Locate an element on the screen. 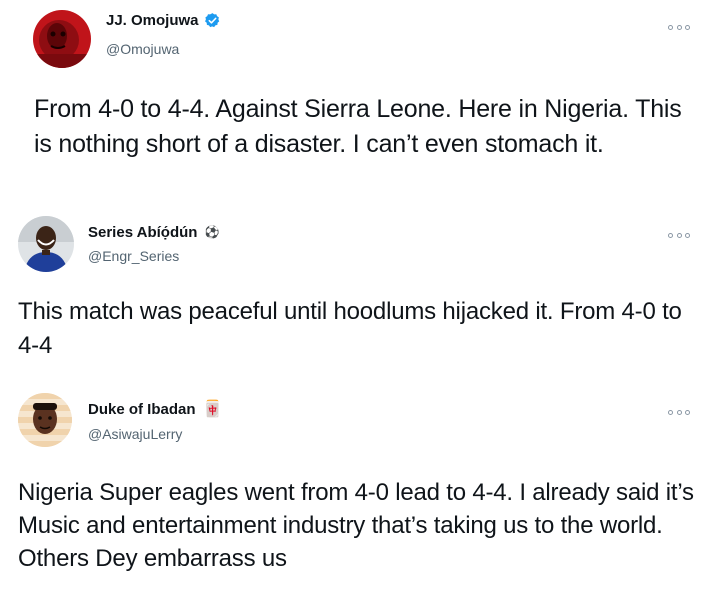 This screenshot has height=598, width=708. soccer-ball-icon: ⚽ is located at coordinates (212, 232).